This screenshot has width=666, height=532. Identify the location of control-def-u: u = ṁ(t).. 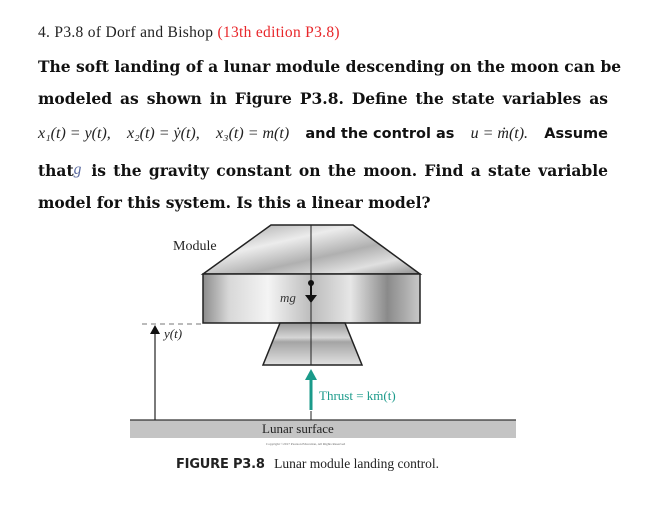
(499, 133).